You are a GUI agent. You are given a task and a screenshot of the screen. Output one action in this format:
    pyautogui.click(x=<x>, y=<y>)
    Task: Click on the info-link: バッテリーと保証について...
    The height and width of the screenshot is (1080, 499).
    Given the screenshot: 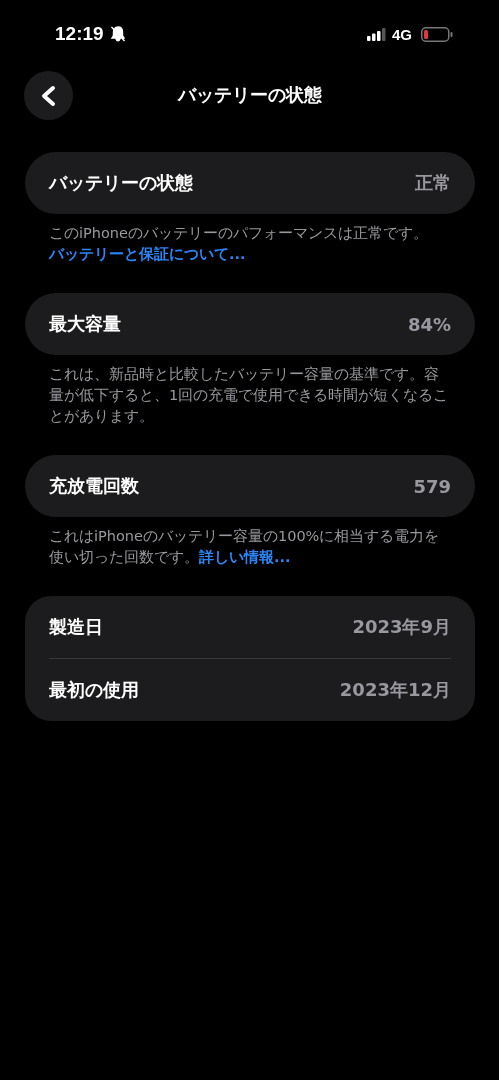 What is the action you would take?
    pyautogui.click(x=147, y=254)
    